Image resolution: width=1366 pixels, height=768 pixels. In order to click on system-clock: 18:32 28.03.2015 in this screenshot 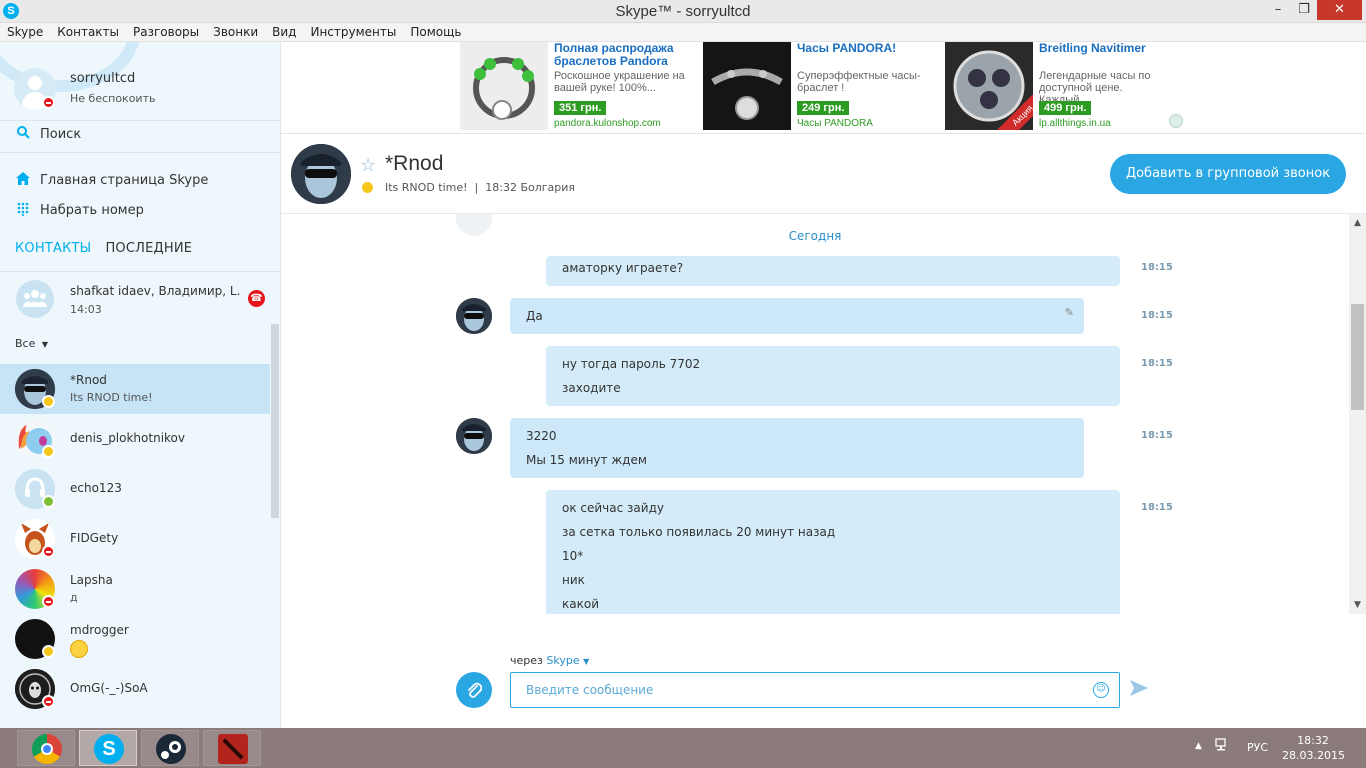, I will do `click(1313, 748)`.